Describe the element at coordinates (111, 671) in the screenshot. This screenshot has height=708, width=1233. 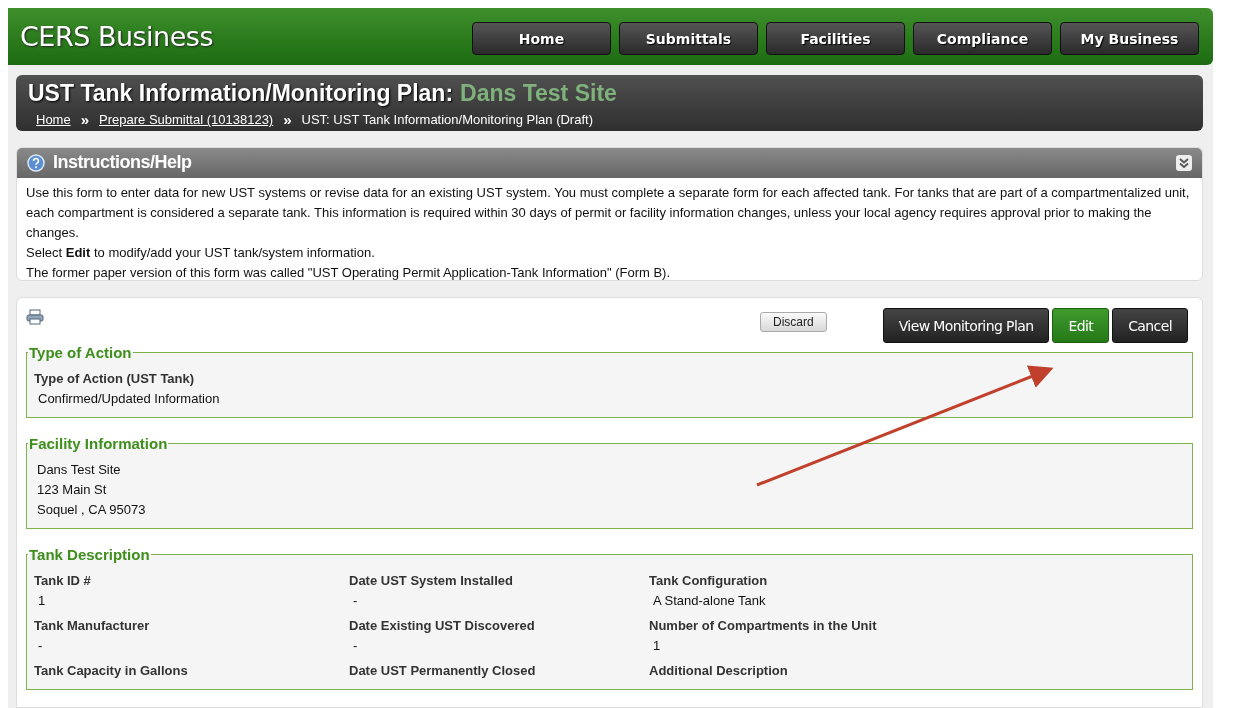
I see `field-label: Tank Capacity in Gallons` at that location.